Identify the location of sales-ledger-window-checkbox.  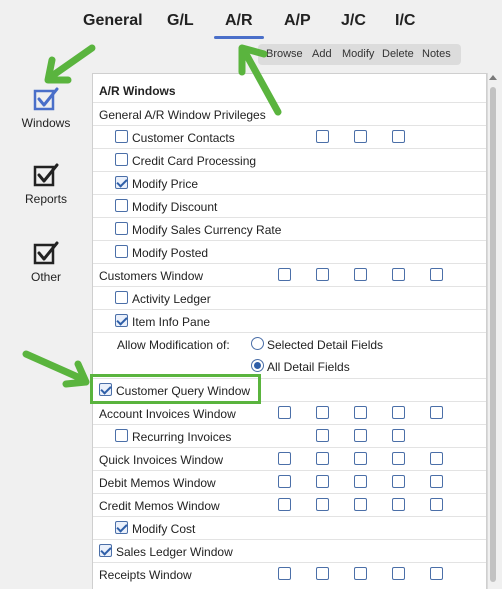
(105, 550).